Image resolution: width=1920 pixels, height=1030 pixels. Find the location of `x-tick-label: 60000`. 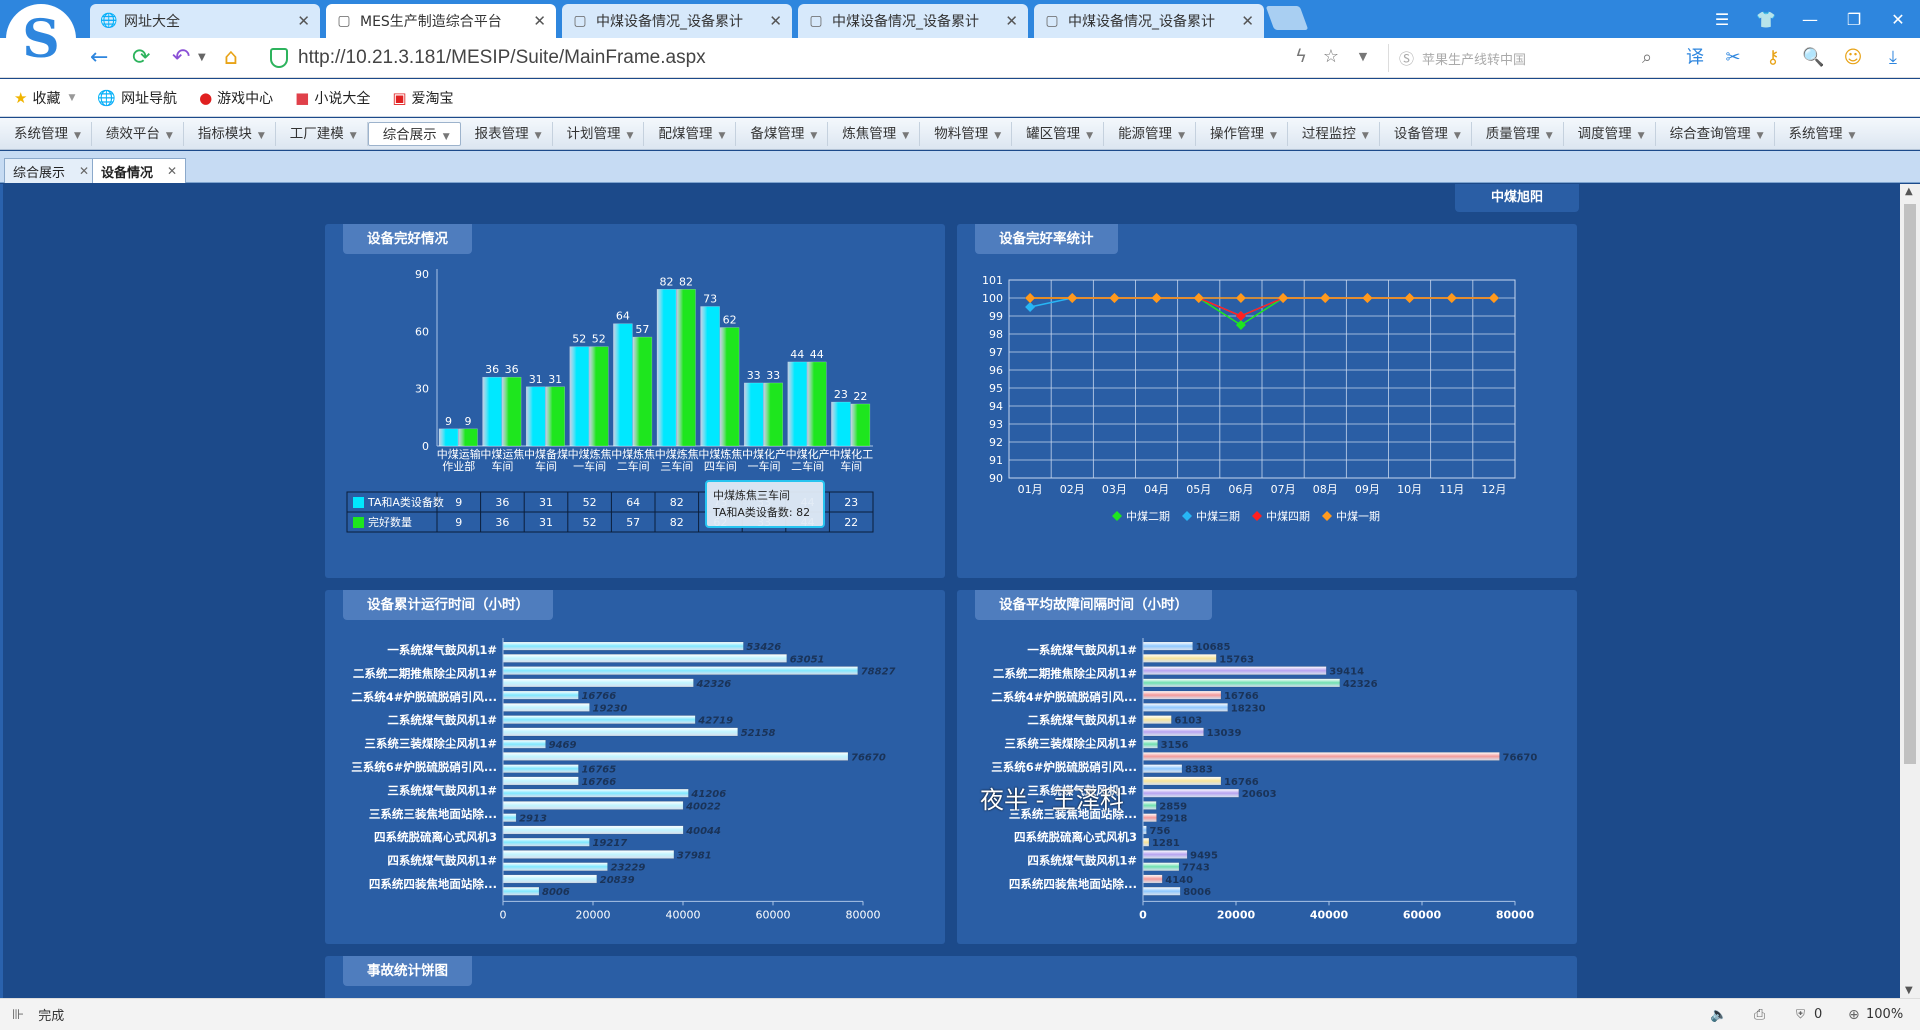

x-tick-label: 60000 is located at coordinates (1422, 914).